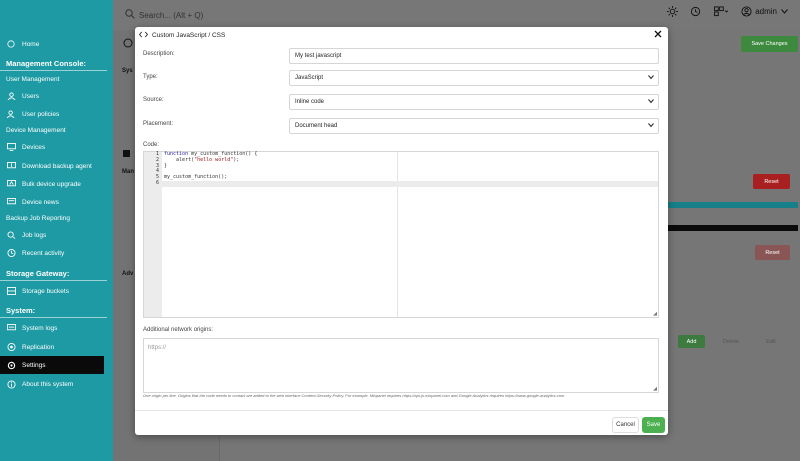 This screenshot has height=461, width=800. What do you see at coordinates (456, 15) in the screenshot?
I see `top-bar: Search... (Alt + Q) admin` at bounding box center [456, 15].